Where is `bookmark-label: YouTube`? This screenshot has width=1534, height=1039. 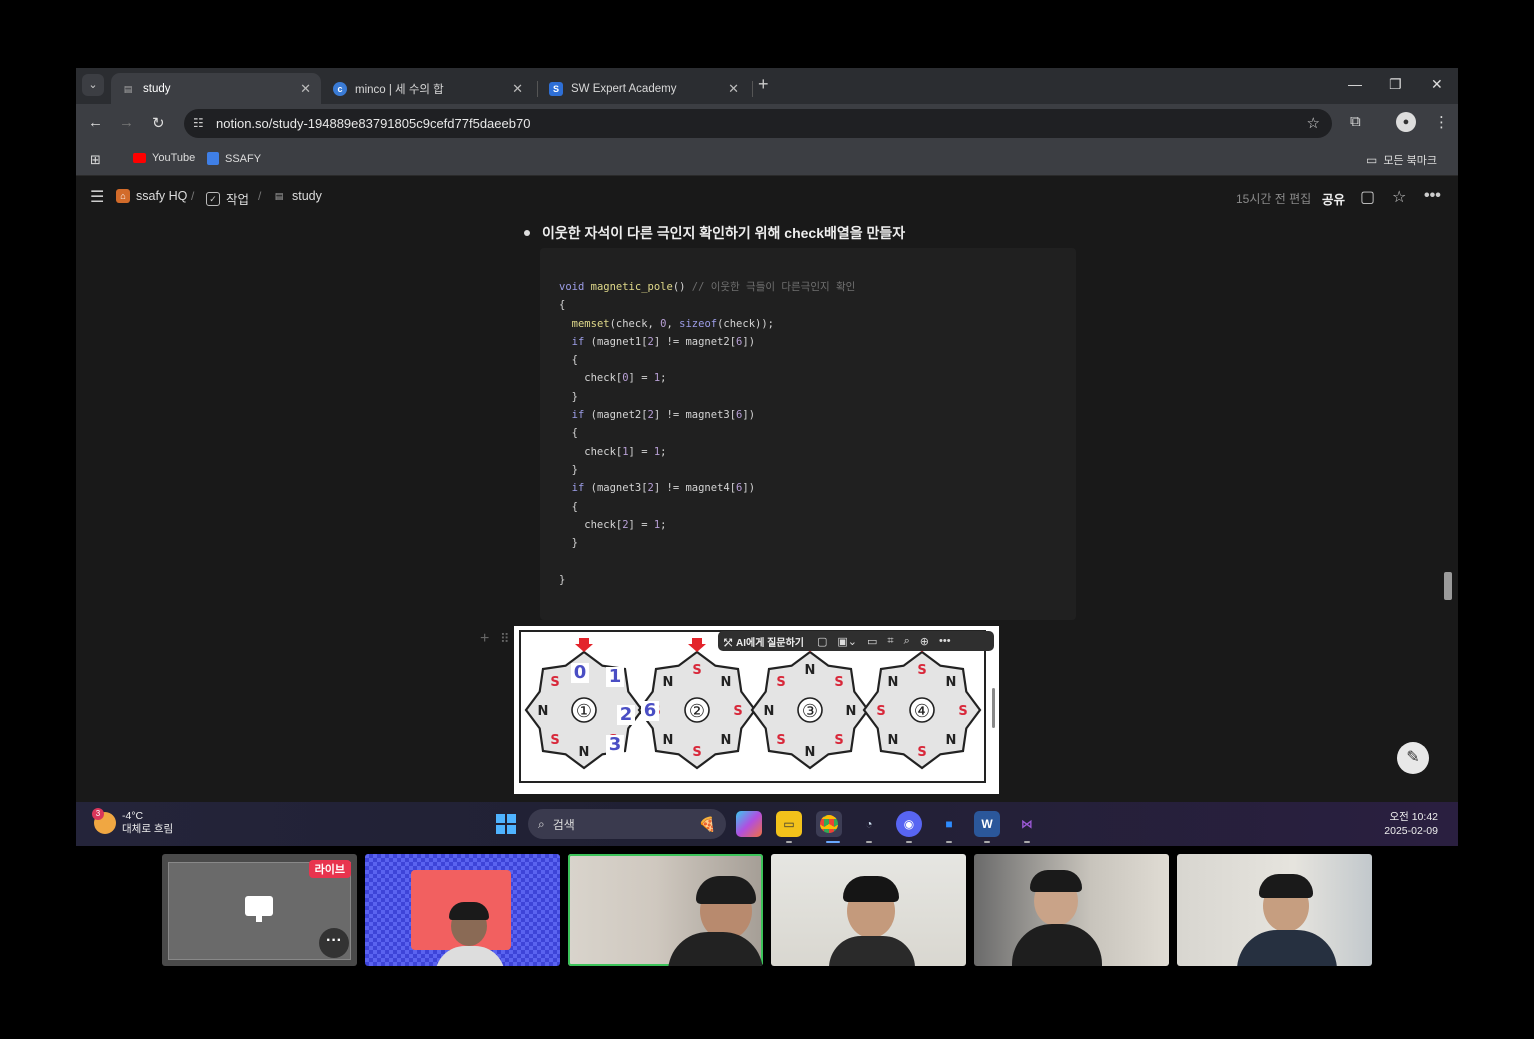 bookmark-label: YouTube is located at coordinates (174, 158).